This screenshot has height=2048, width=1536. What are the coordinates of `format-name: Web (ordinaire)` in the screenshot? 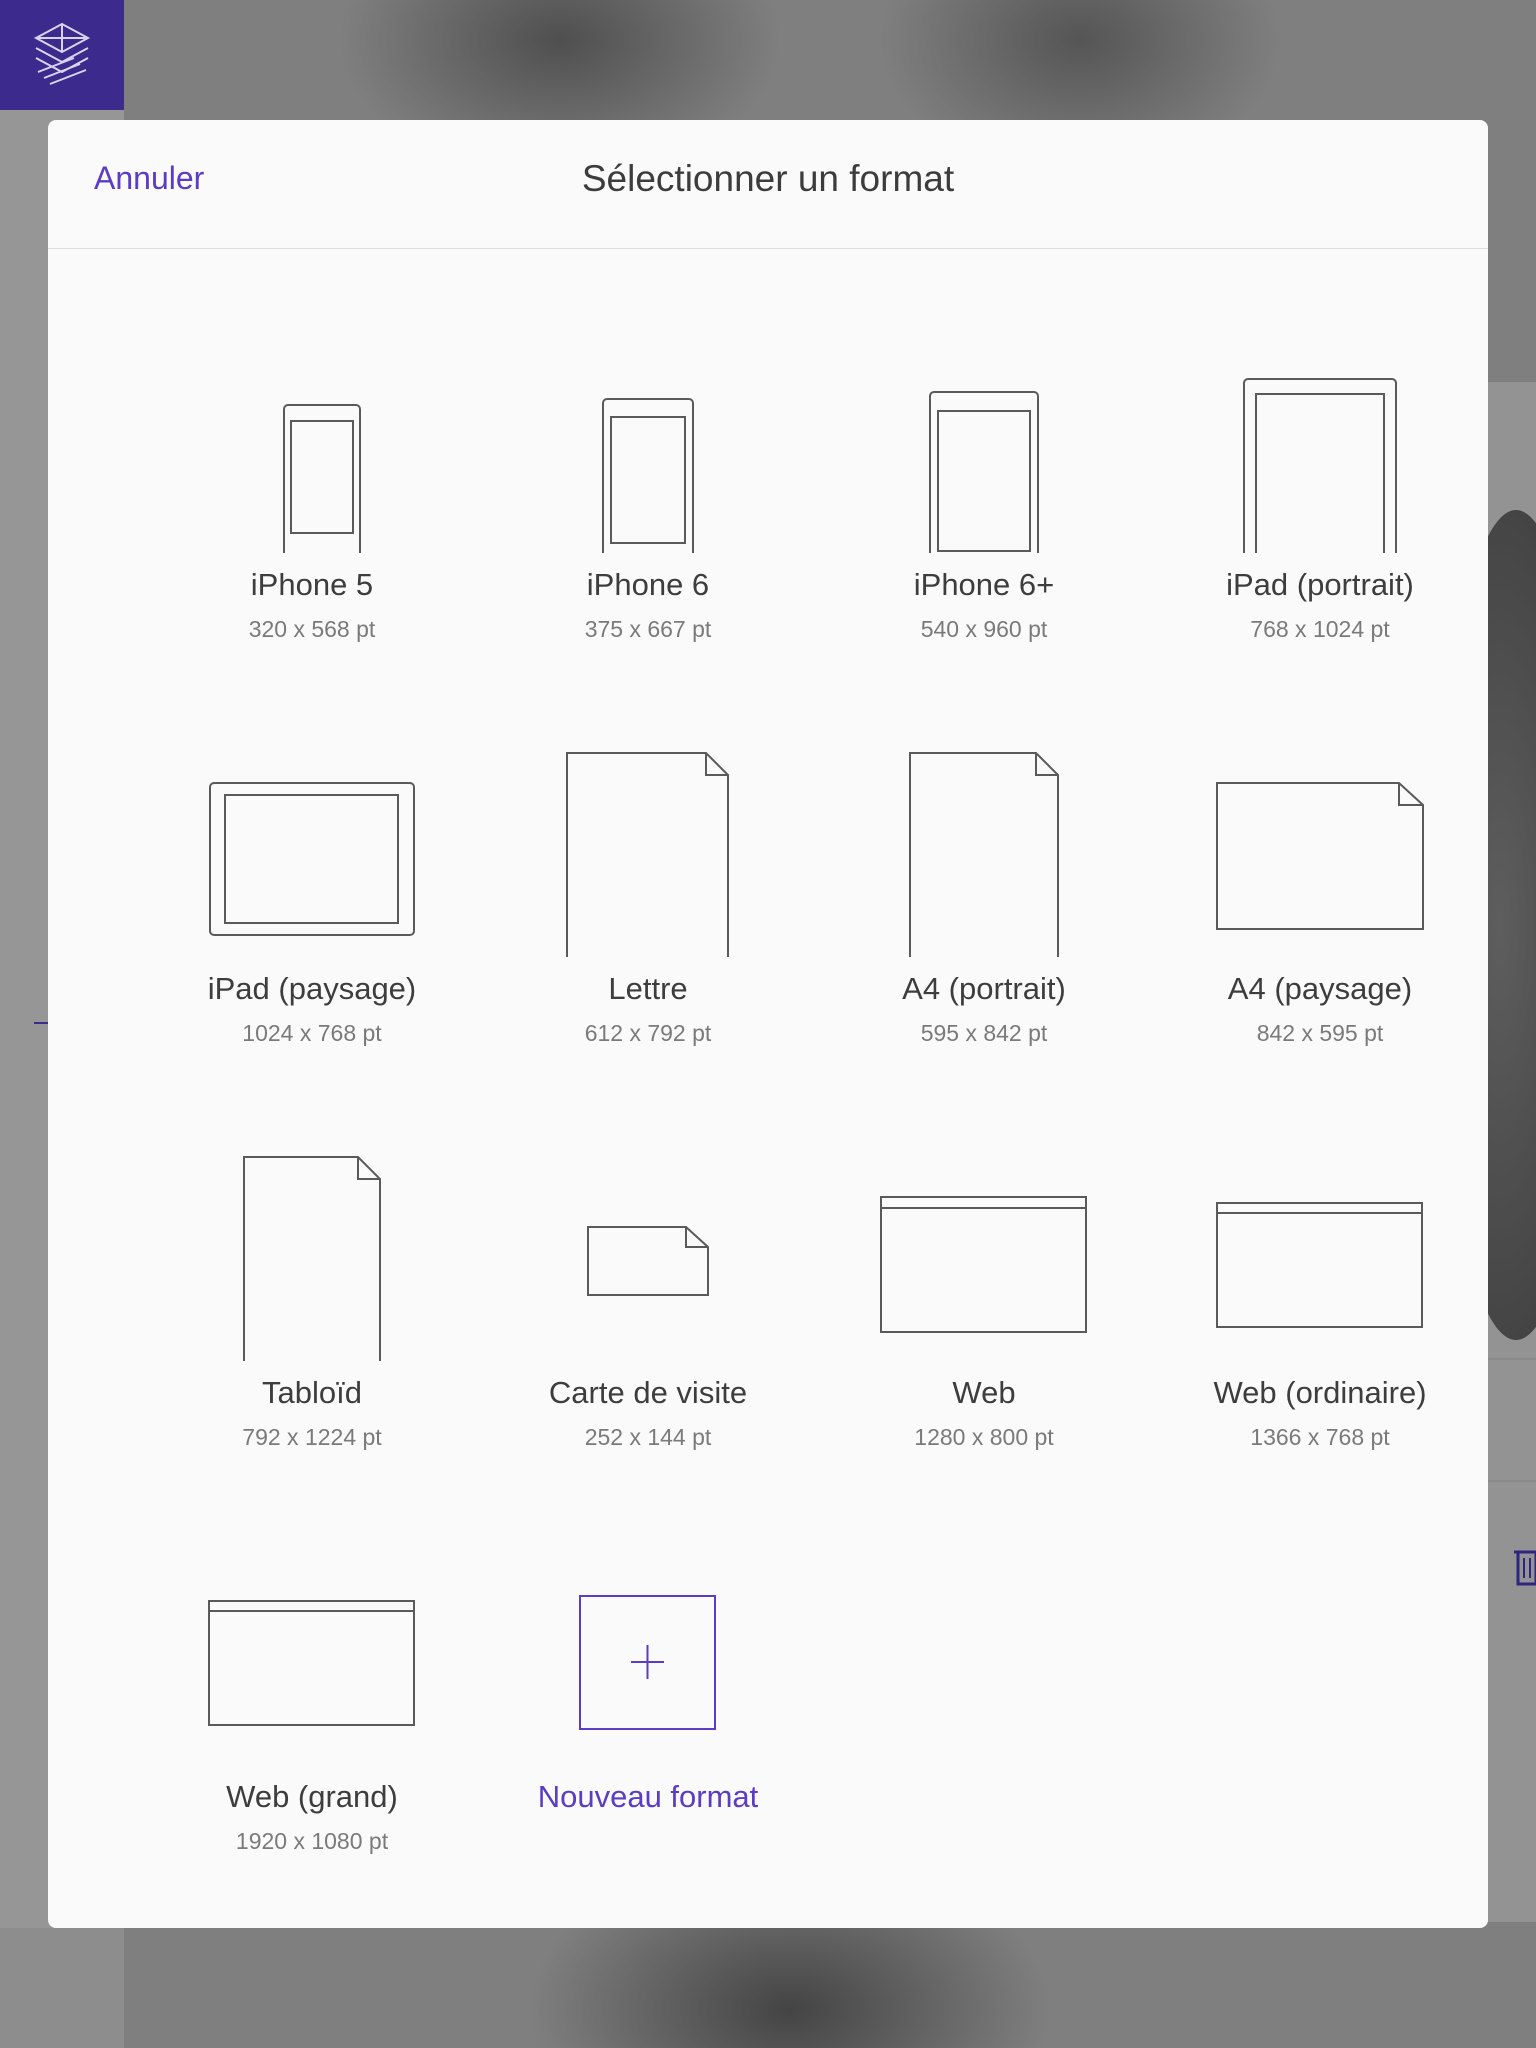 It's located at (1320, 1392).